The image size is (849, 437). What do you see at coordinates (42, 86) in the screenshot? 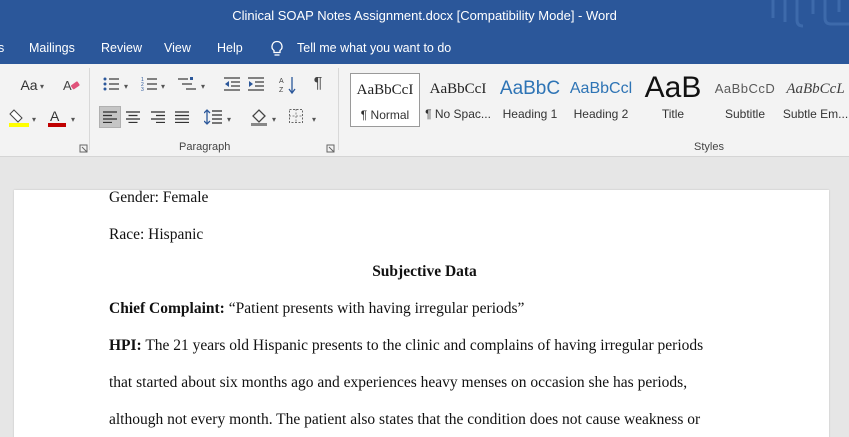
I see `change-case-dropdown-icon: ▾` at bounding box center [42, 86].